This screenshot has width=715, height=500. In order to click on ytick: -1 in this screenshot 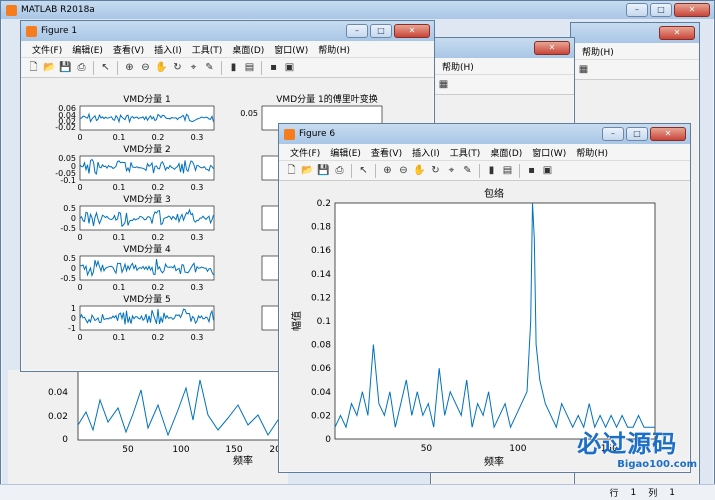, I will do `click(72, 328)`.